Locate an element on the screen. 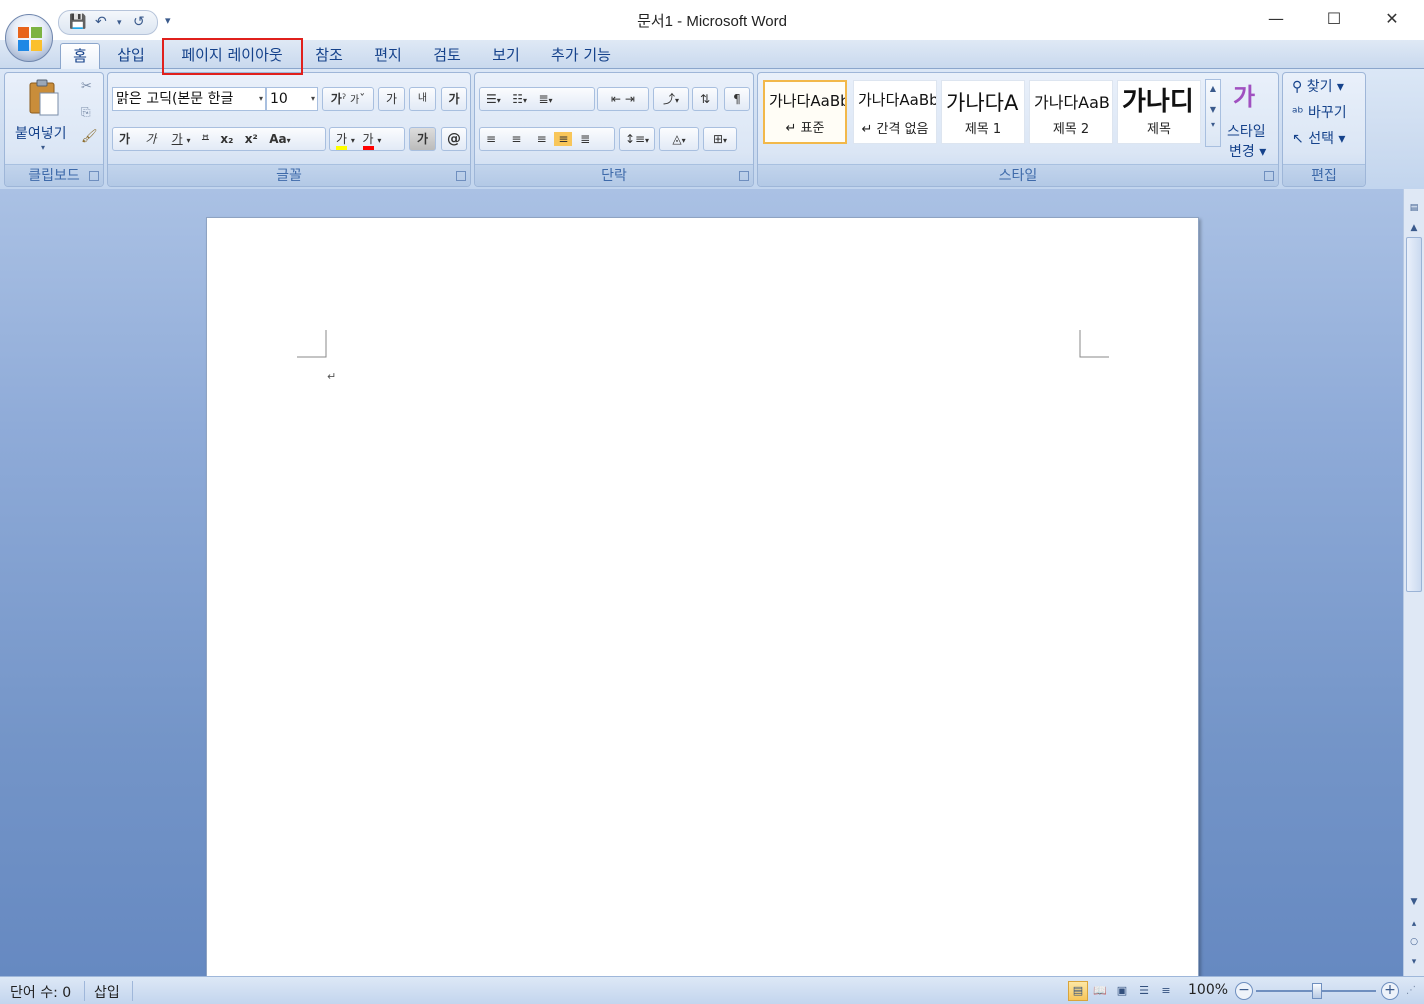  scroll-down-icon: ▼ is located at coordinates (1414, 902).